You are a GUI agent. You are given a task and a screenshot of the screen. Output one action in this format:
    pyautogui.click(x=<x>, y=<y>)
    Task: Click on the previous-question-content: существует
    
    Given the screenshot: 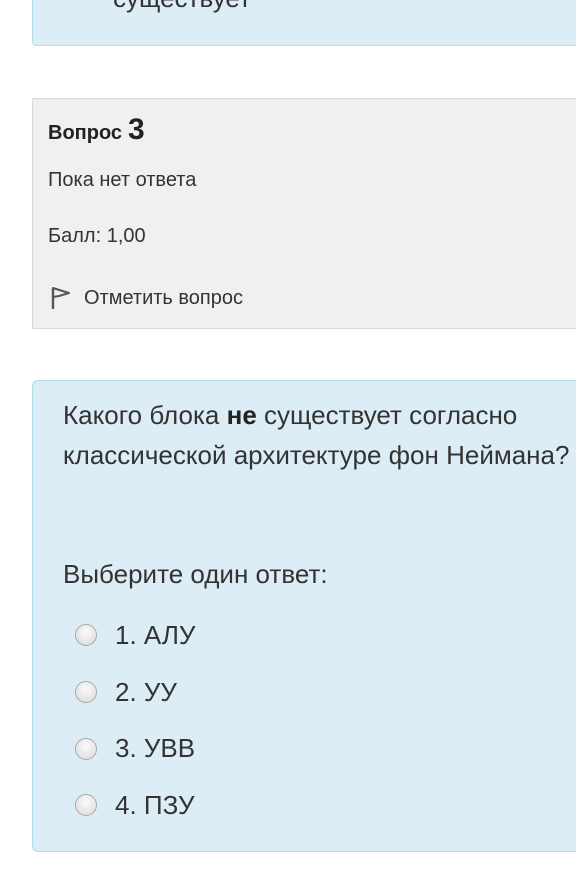 What is the action you would take?
    pyautogui.click(x=304, y=23)
    